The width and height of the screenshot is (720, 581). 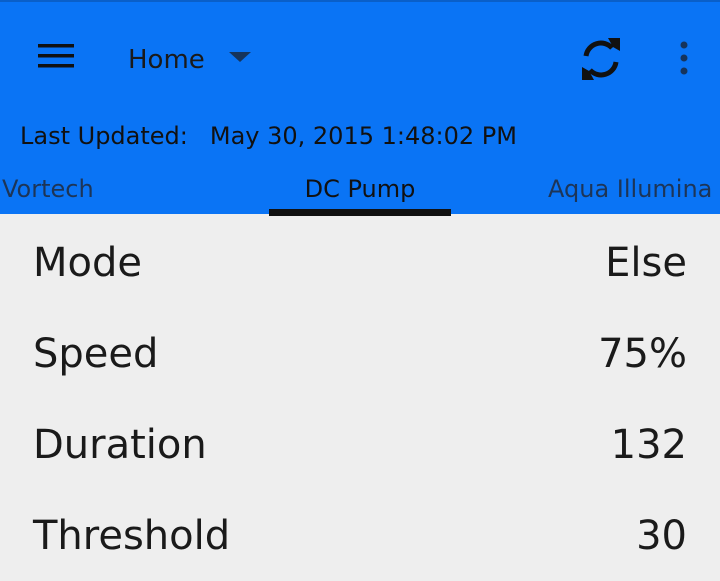 I want to click on nav-dropdown: Home, so click(x=181, y=60).